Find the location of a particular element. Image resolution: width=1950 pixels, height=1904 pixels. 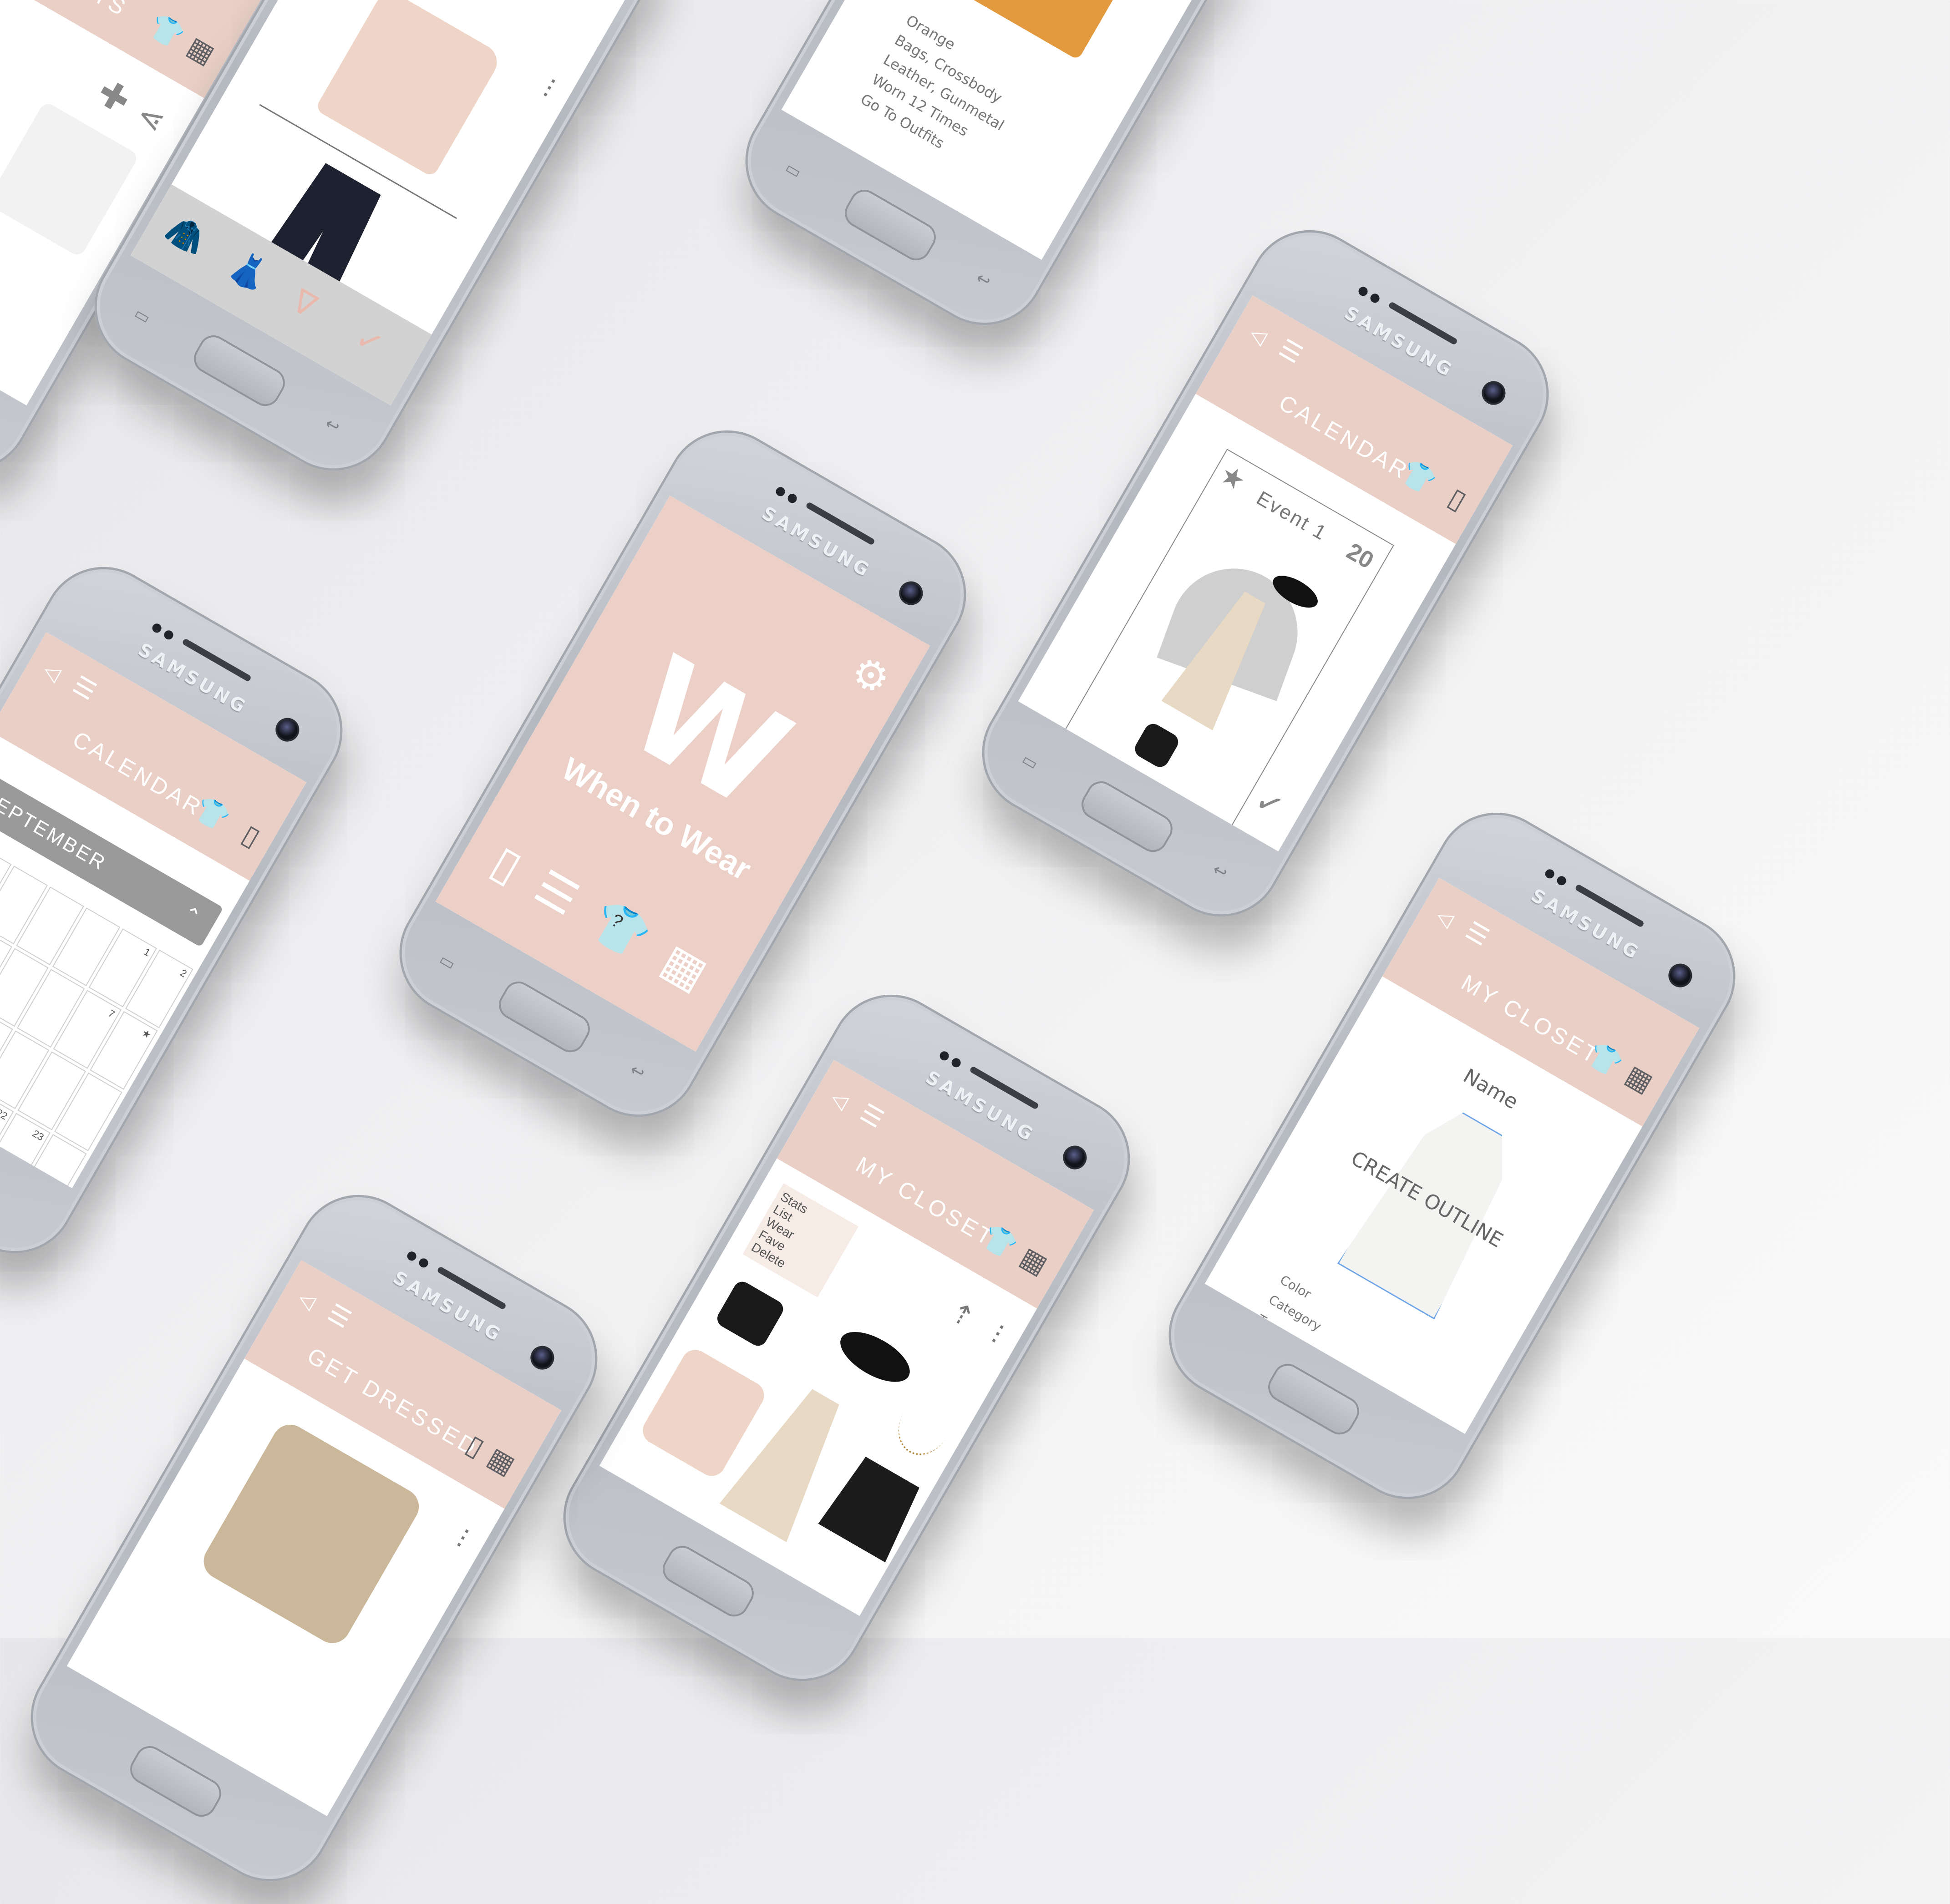

event-name: Event 1 is located at coordinates (1292, 516).